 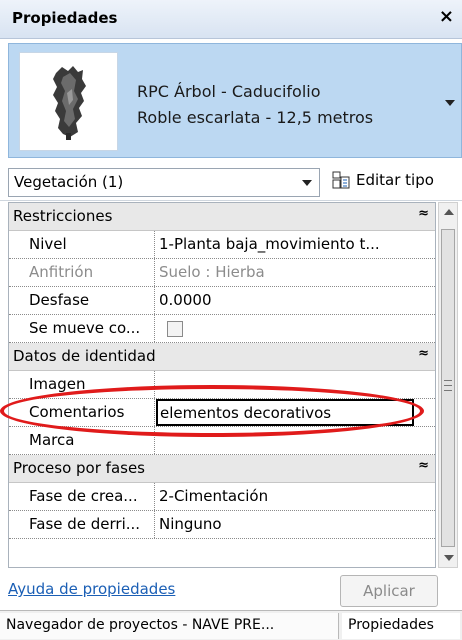 I want to click on edit-type-label: Editar tipo, so click(x=395, y=180).